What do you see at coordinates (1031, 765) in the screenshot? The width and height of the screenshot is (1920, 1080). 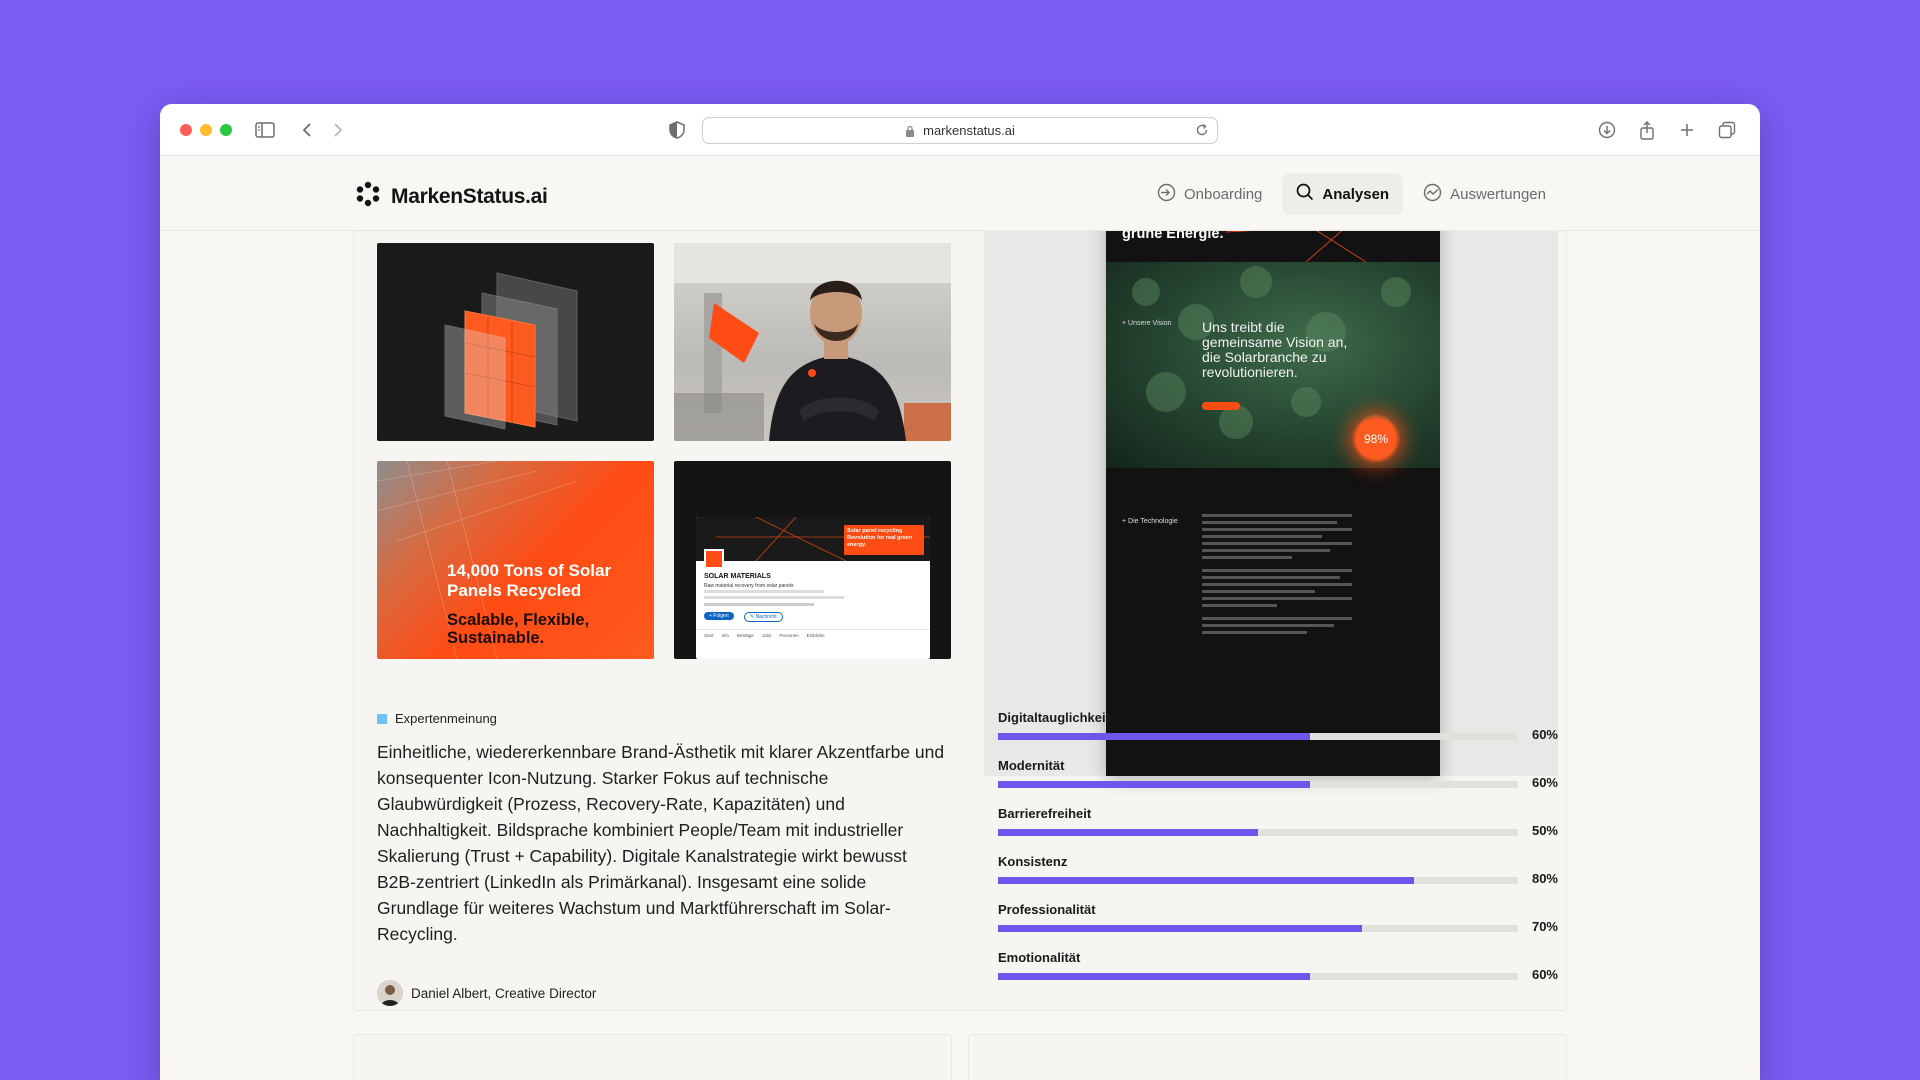 I see `metric-label: Modernität` at bounding box center [1031, 765].